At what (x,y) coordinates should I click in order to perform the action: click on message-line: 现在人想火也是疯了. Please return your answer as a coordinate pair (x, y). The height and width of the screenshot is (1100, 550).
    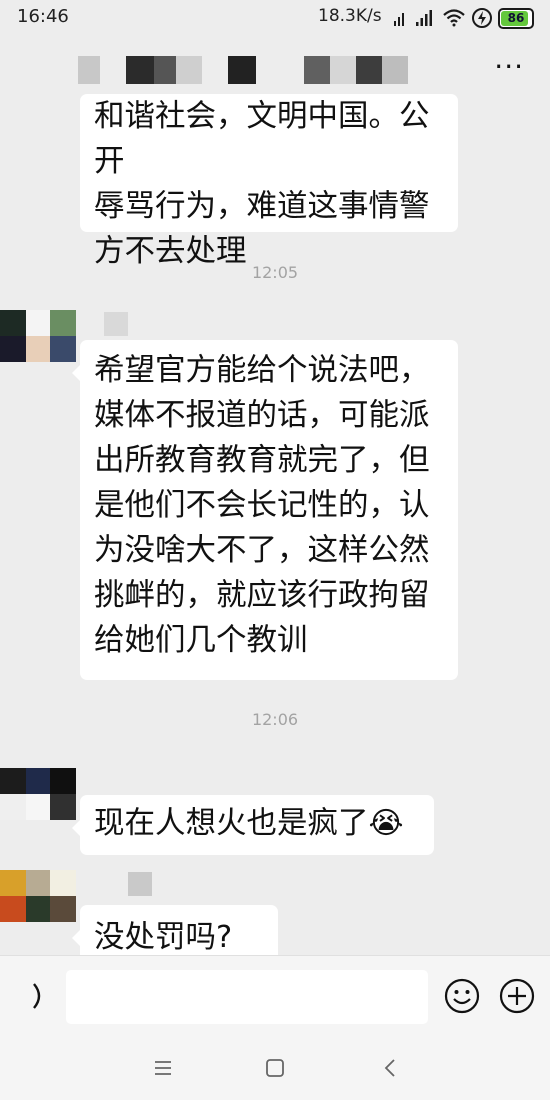
    Looking at the image, I should click on (231, 823).